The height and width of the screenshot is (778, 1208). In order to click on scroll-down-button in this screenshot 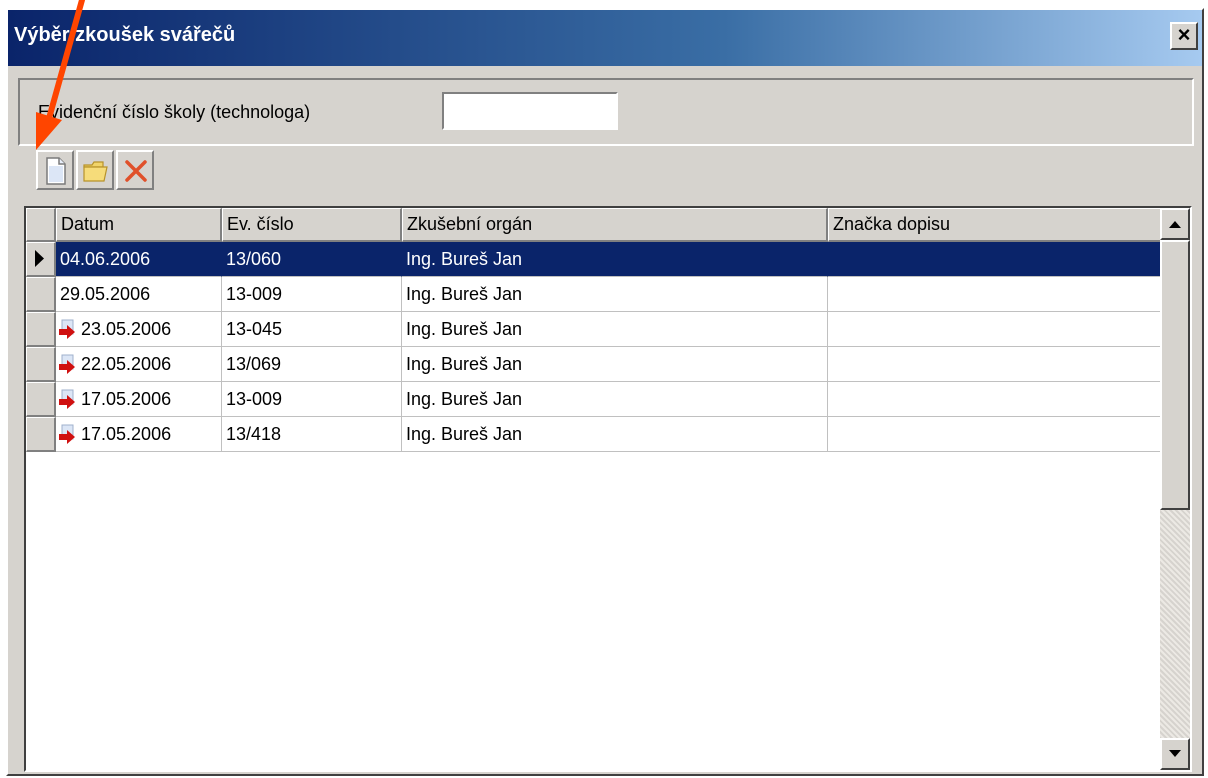, I will do `click(1175, 754)`.